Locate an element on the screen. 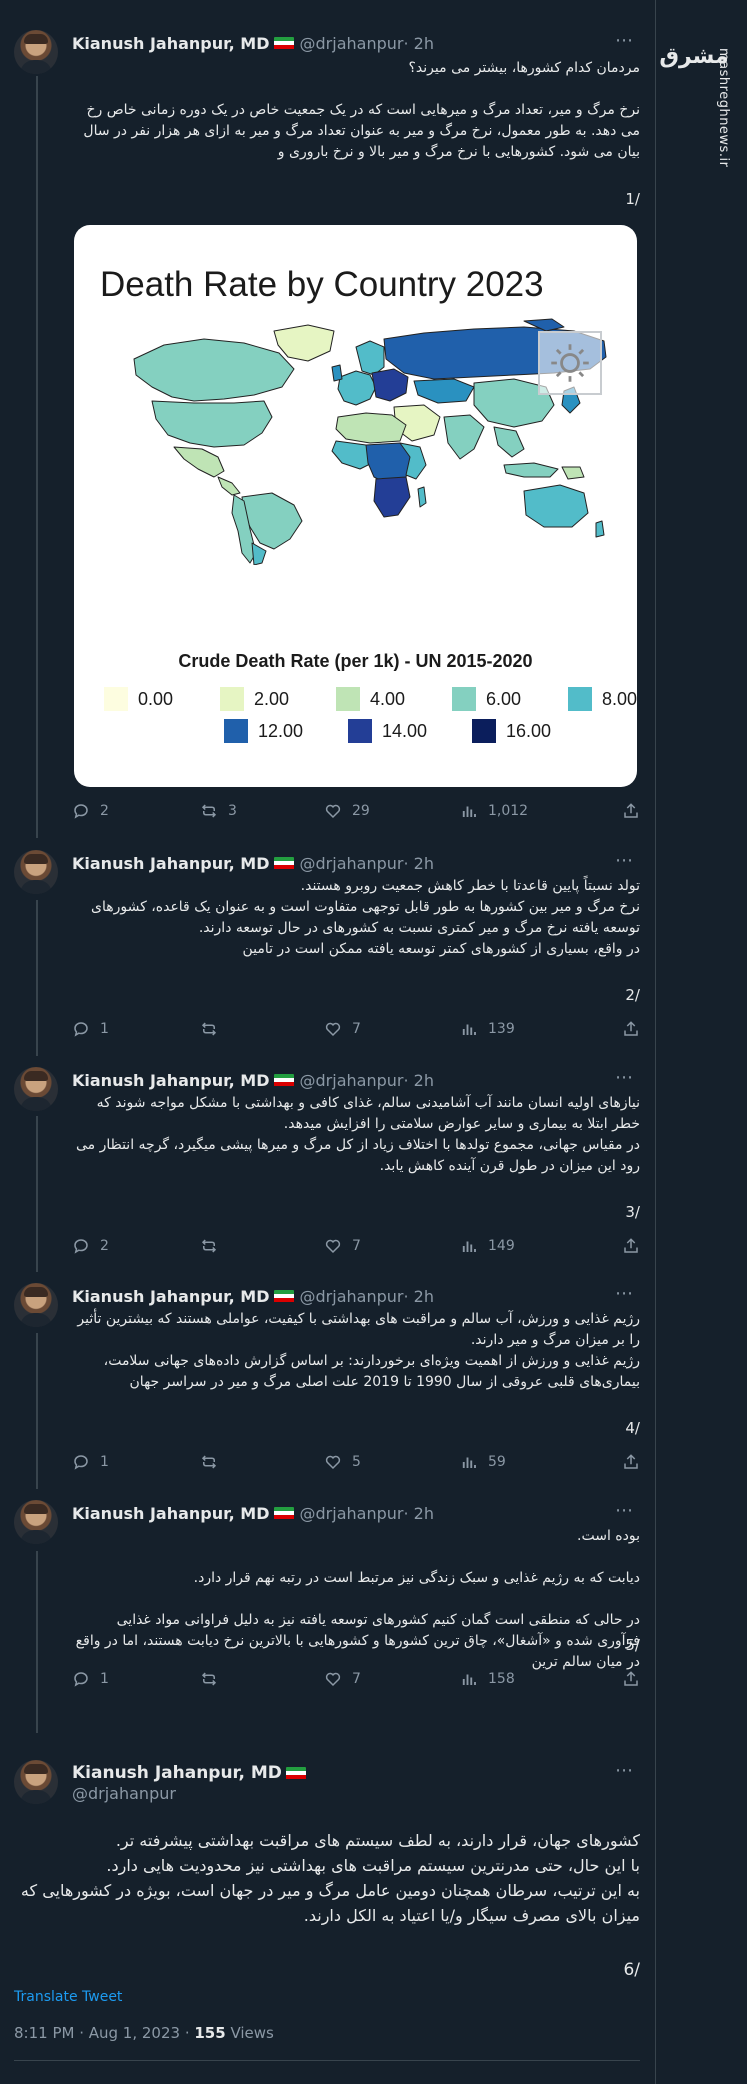 This screenshot has width=747, height=2084. translate-tweet-link: Translate Tweet is located at coordinates (68, 1997).